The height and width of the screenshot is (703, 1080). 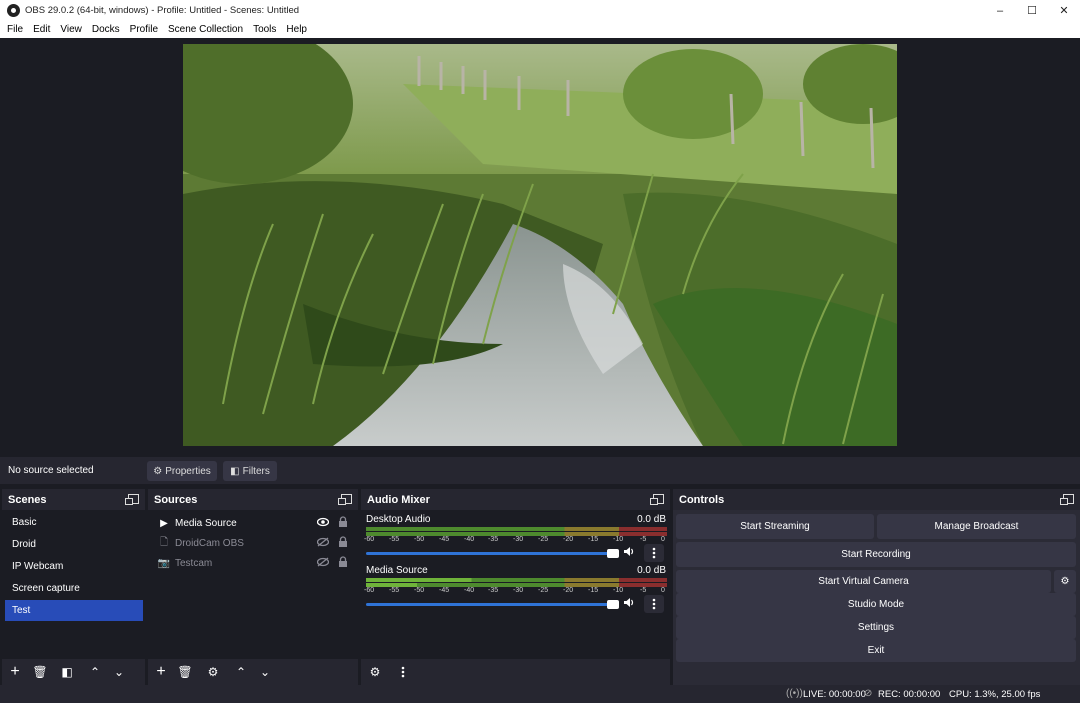 I want to click on exit-button: Exit, so click(x=876, y=650).